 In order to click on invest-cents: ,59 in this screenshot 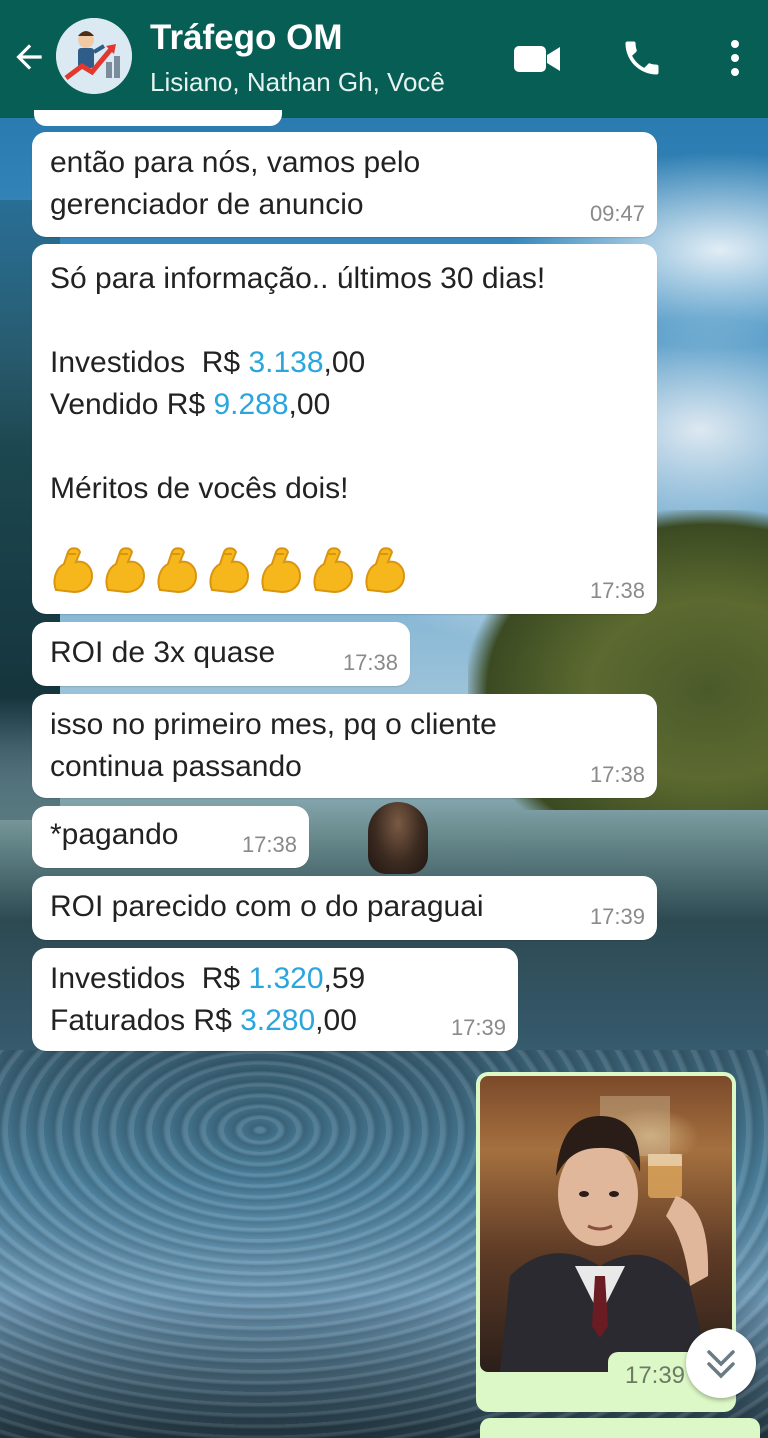, I will do `click(344, 978)`.